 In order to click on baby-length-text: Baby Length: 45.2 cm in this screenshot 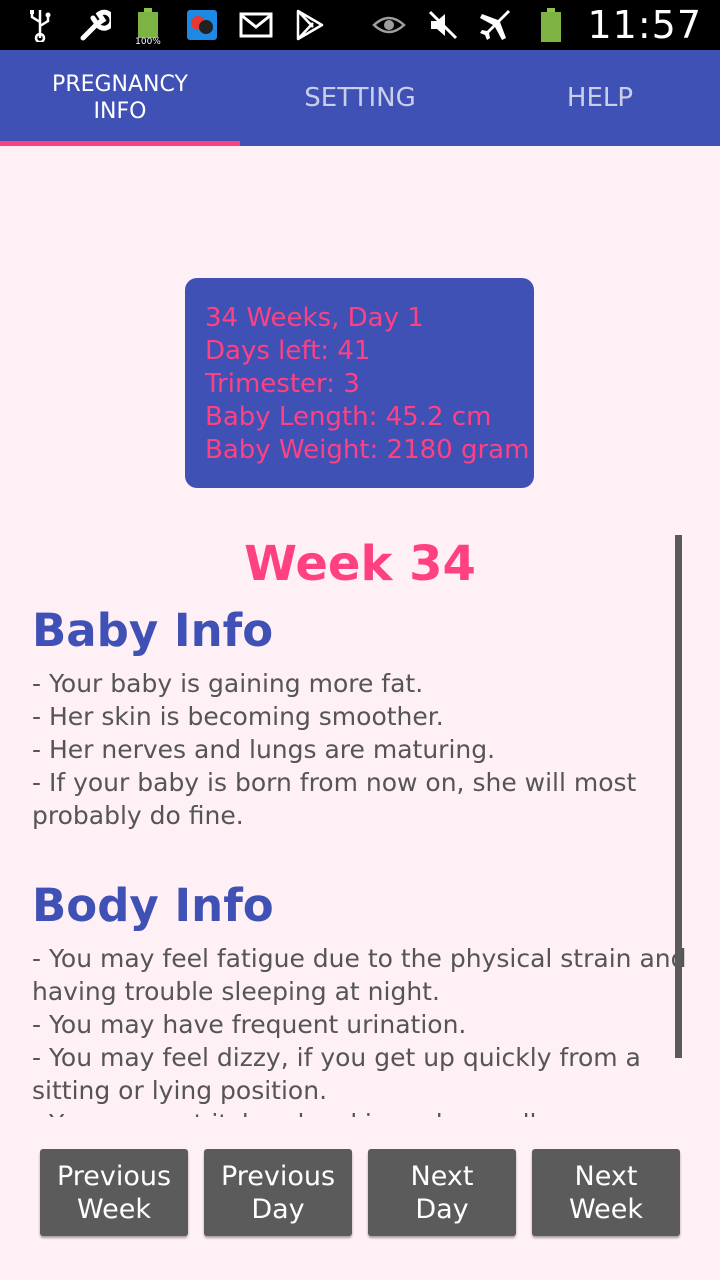, I will do `click(348, 417)`.